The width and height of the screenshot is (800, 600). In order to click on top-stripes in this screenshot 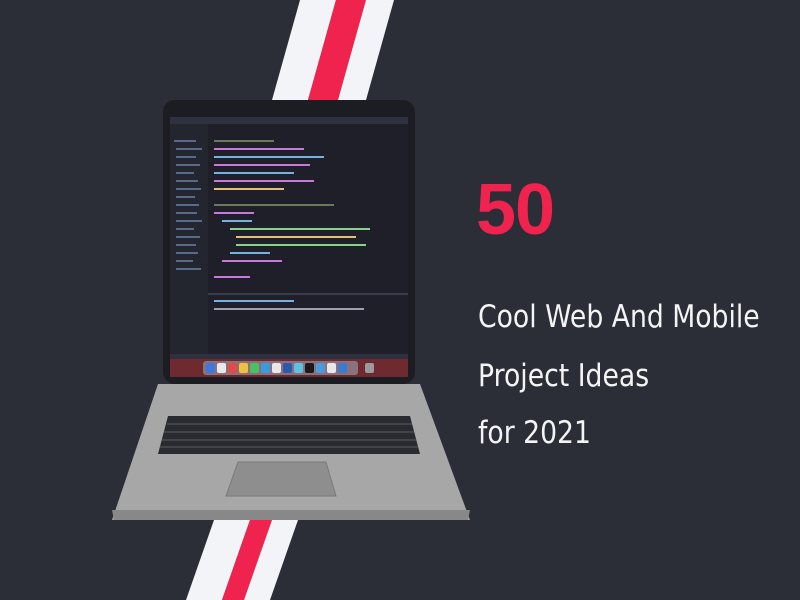, I will do `click(333, 50)`.